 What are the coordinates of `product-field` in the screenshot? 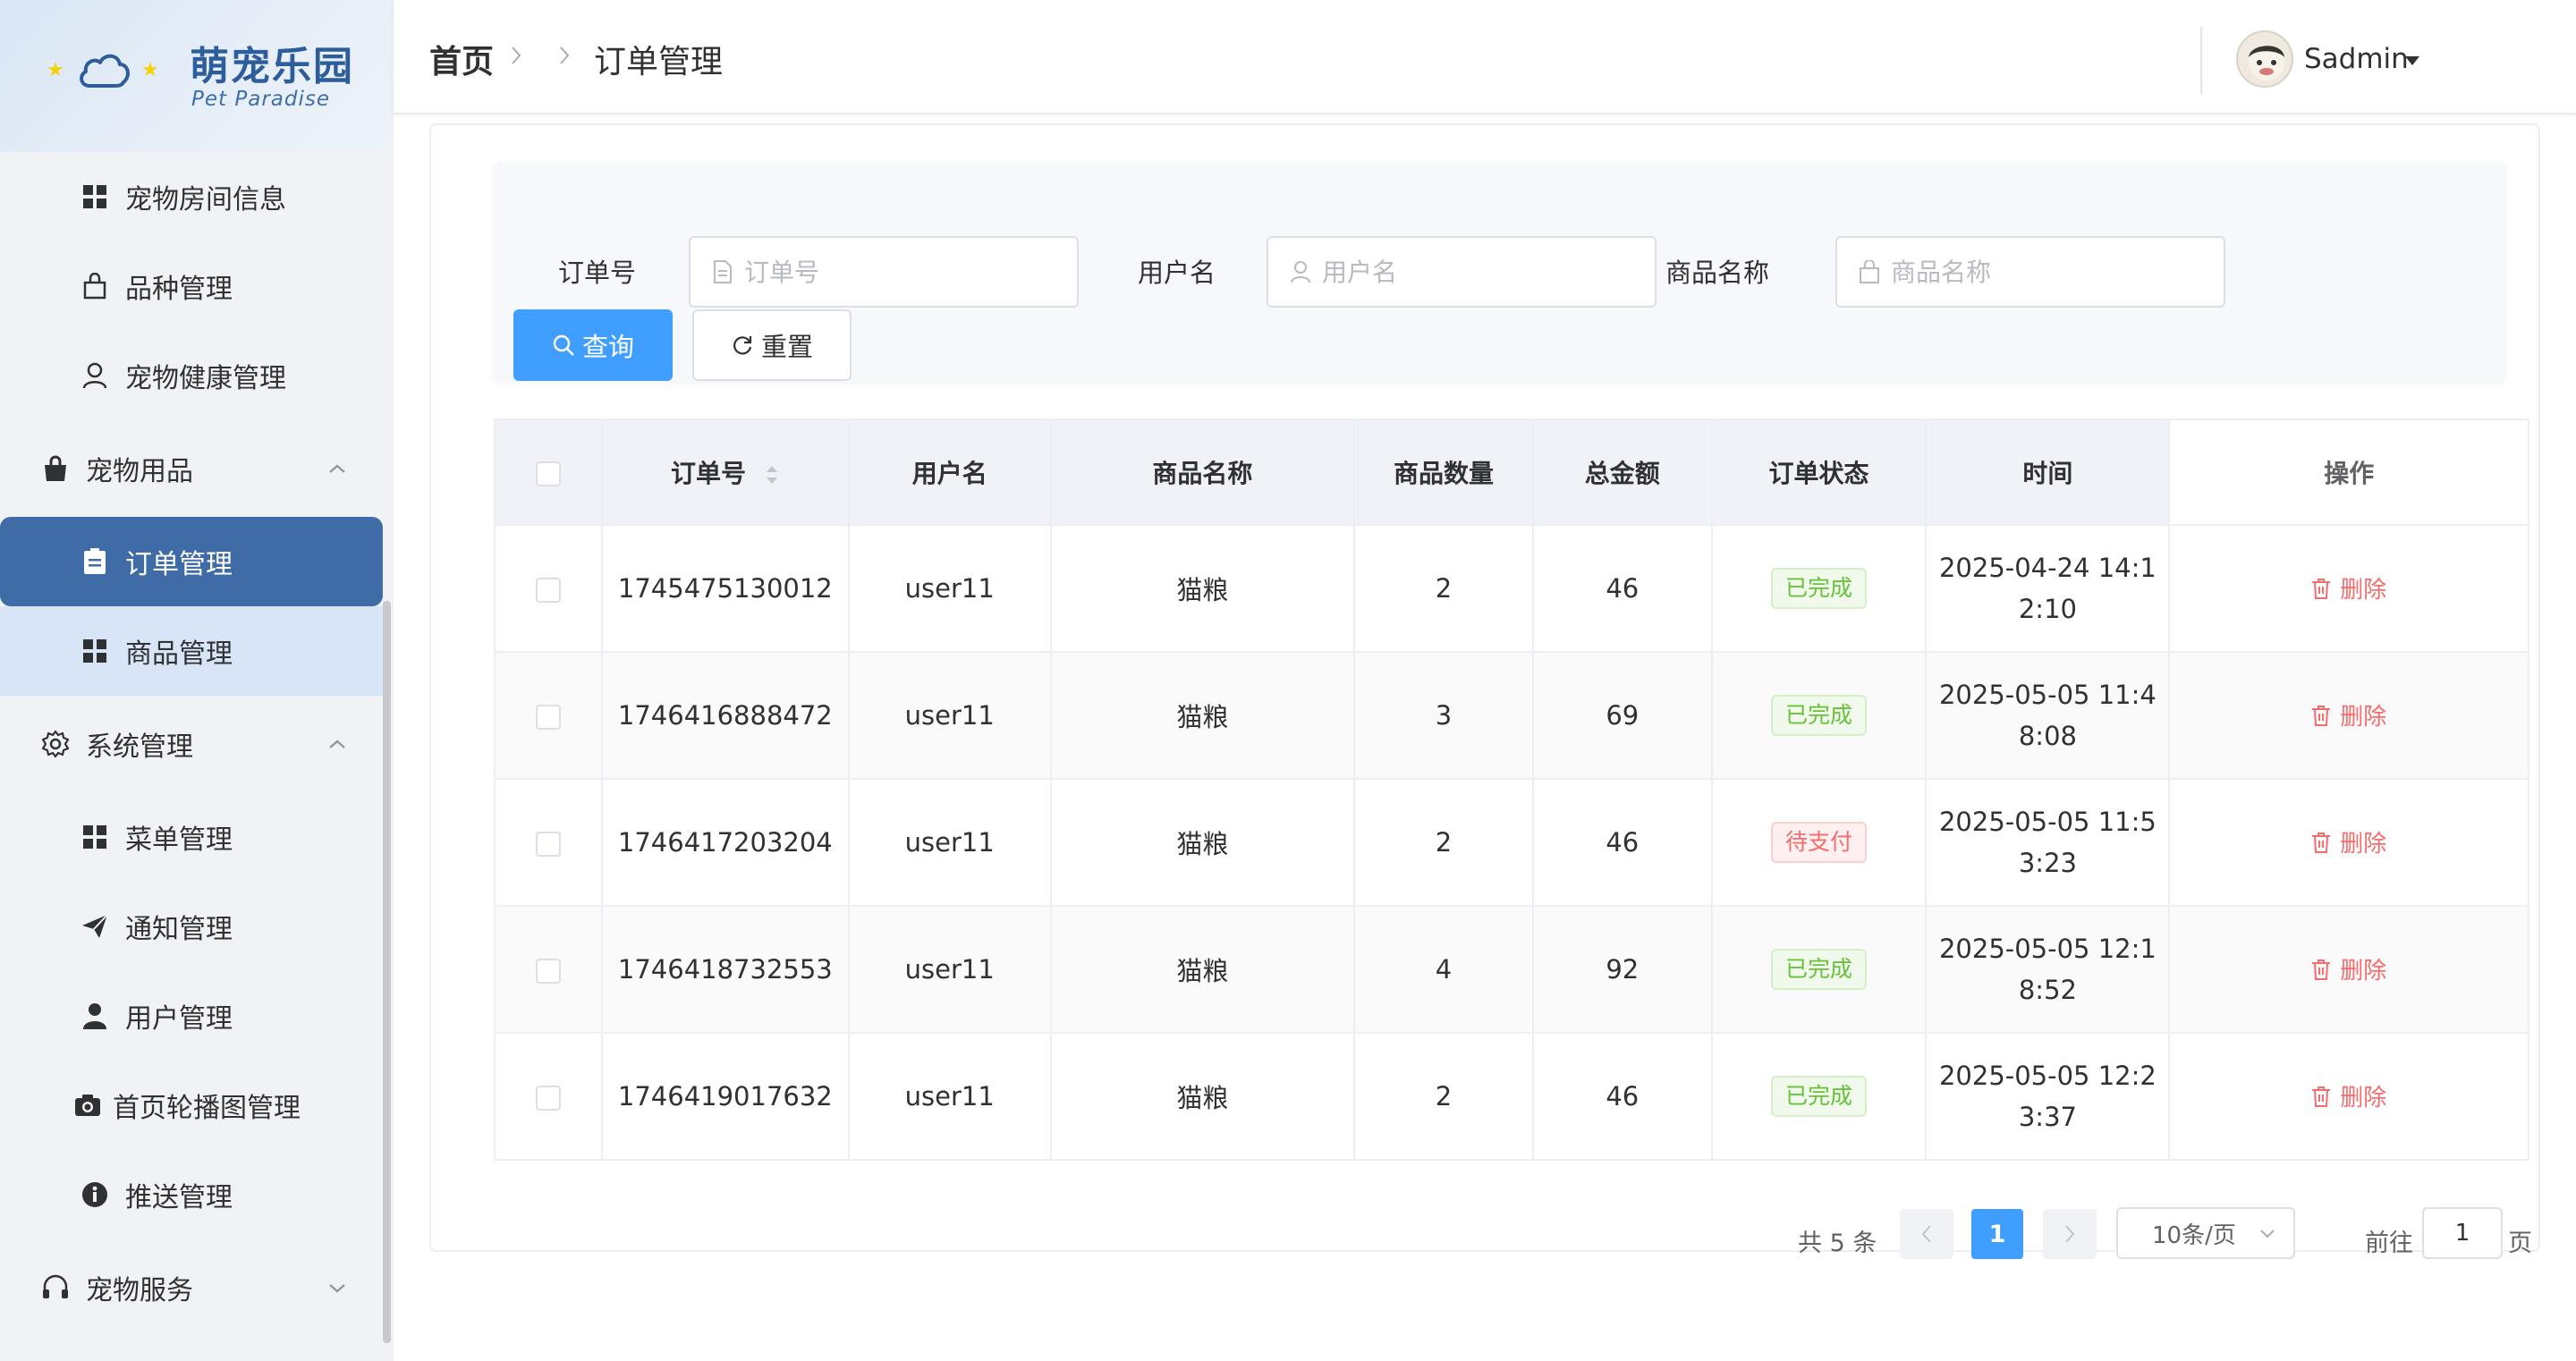 It's located at (2030, 272).